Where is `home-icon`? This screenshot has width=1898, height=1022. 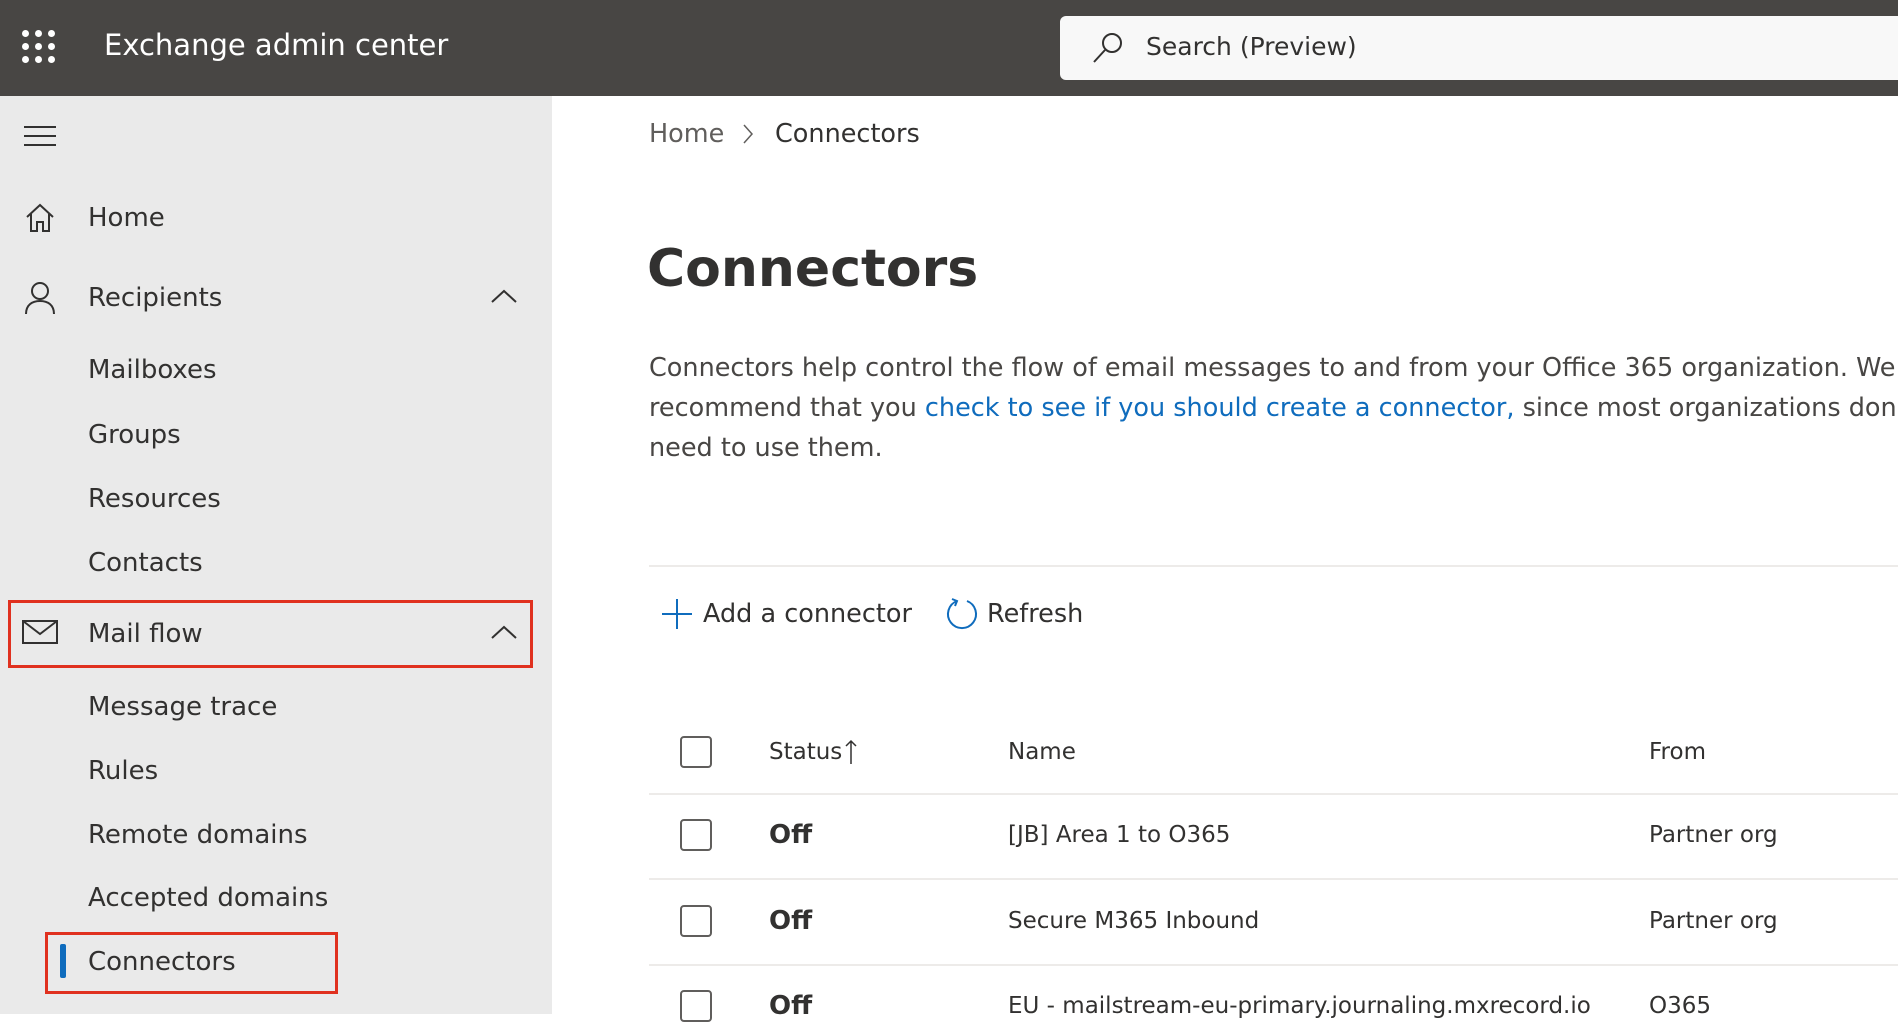 home-icon is located at coordinates (40, 217).